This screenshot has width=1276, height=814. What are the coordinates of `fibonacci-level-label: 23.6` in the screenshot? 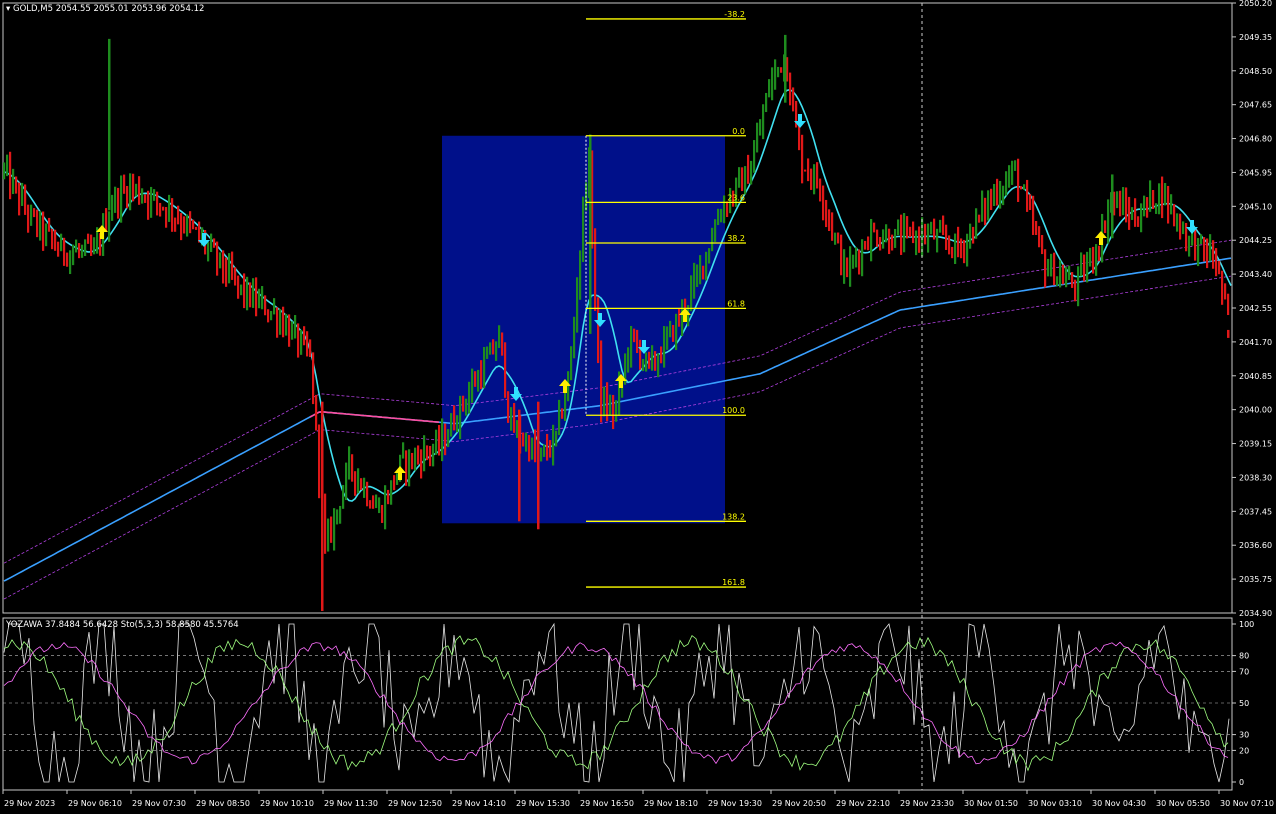 It's located at (736, 197).